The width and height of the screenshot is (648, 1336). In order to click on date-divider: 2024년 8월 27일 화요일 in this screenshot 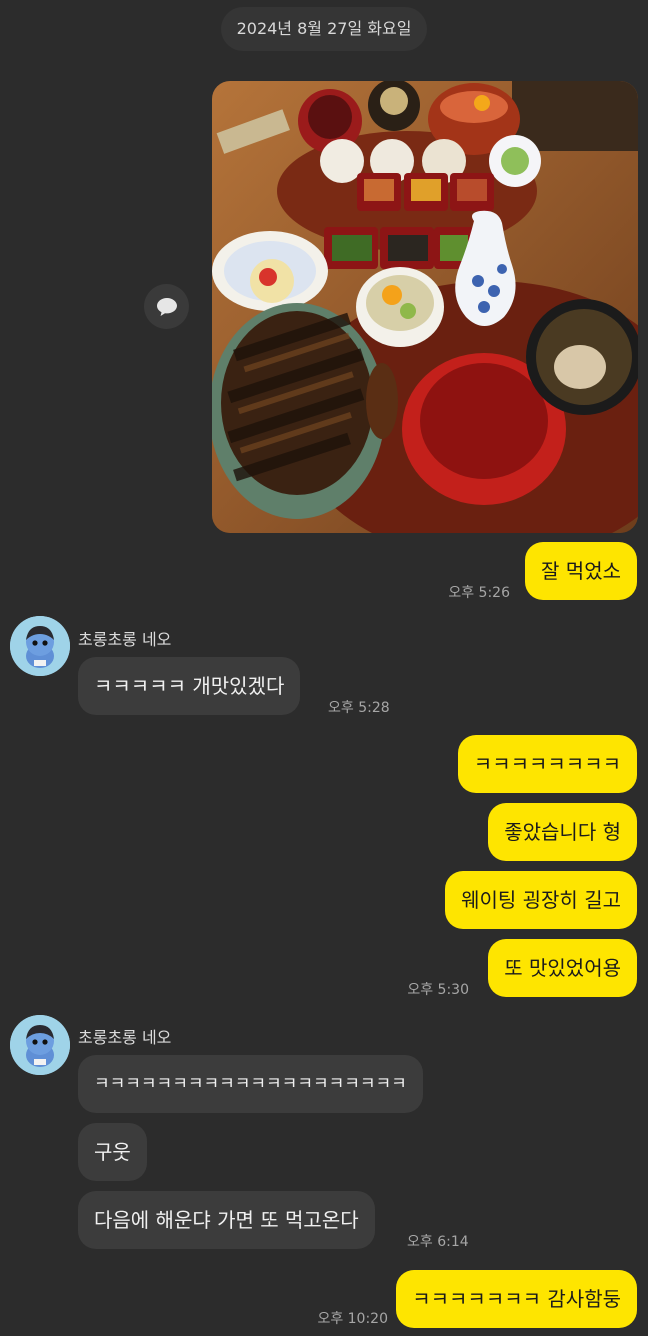, I will do `click(324, 29)`.